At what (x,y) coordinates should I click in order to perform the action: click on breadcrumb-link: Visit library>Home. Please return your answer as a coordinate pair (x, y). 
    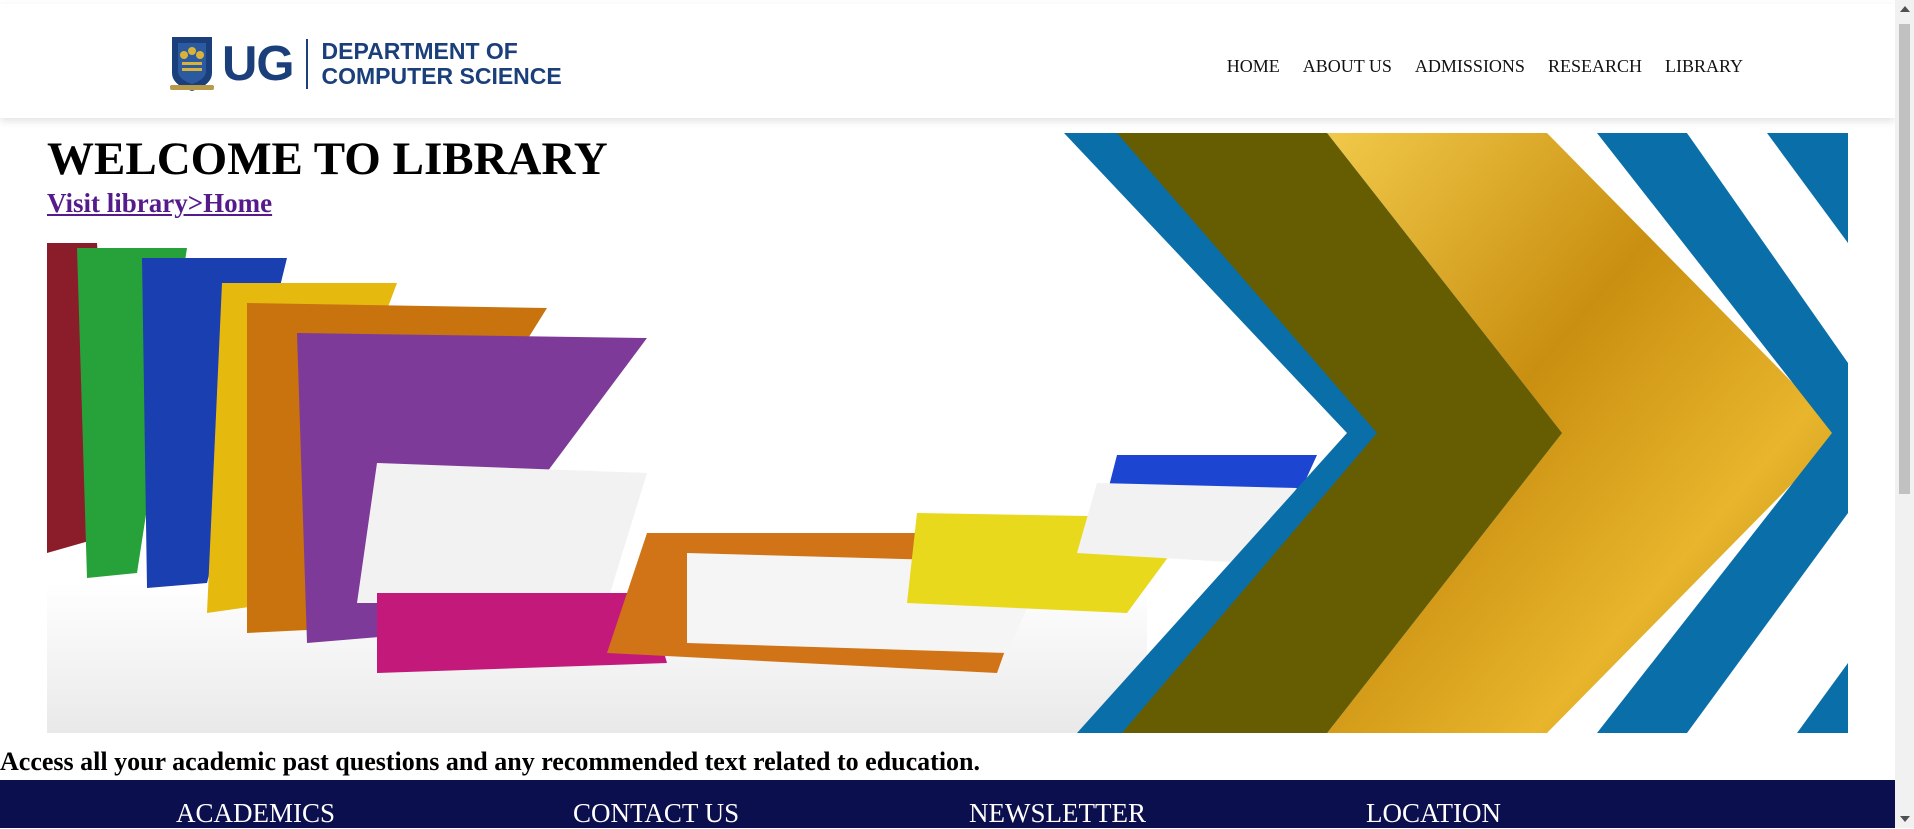
    Looking at the image, I should click on (159, 203).